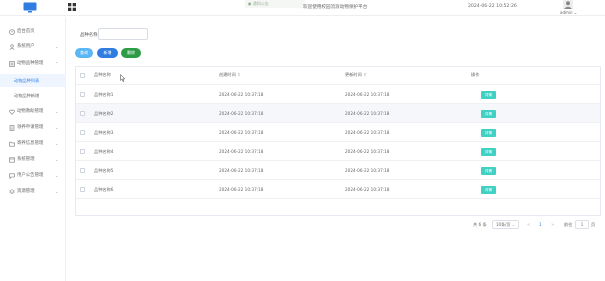 The image size is (605, 281). I want to click on sidebar-item-adoption-management: 领养申请管理 ⌄, so click(33, 128).